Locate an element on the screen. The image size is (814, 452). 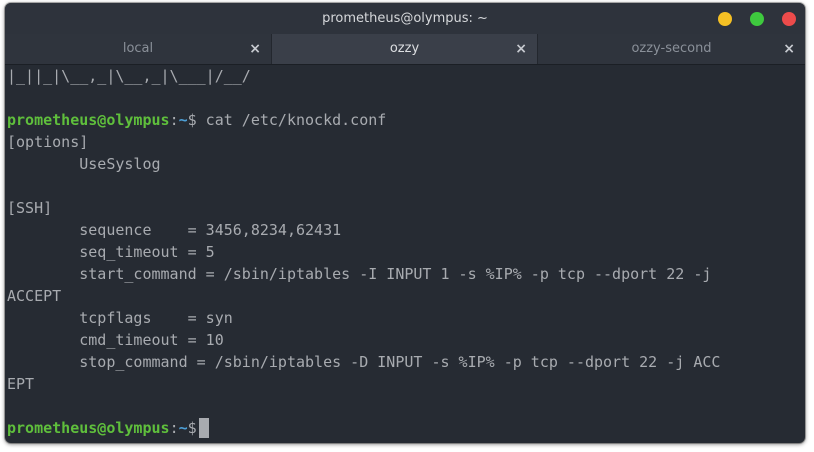
window-title: prometheus@olympus: ~ is located at coordinates (405, 18).